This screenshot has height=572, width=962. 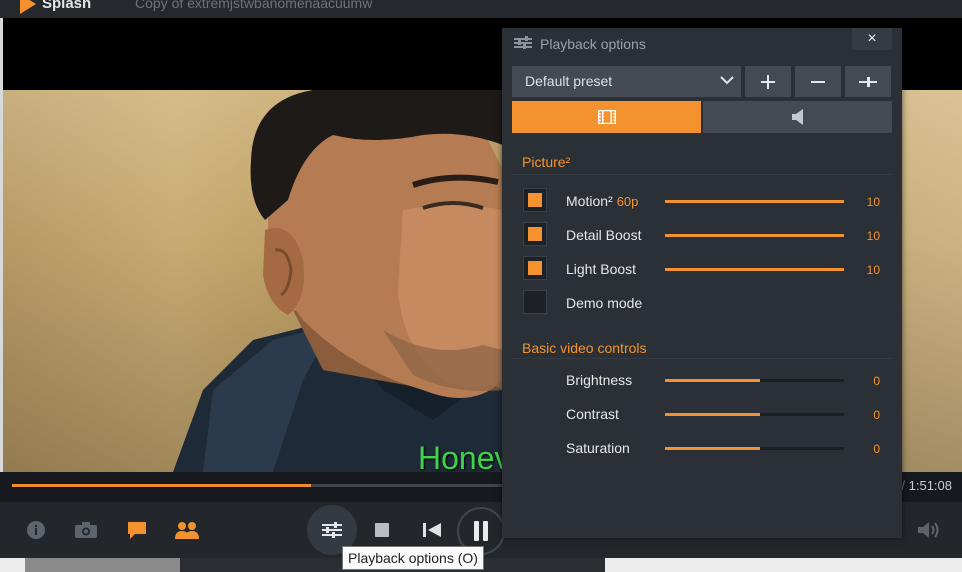 What do you see at coordinates (873, 270) in the screenshot?
I see `light-boost-value: 10` at bounding box center [873, 270].